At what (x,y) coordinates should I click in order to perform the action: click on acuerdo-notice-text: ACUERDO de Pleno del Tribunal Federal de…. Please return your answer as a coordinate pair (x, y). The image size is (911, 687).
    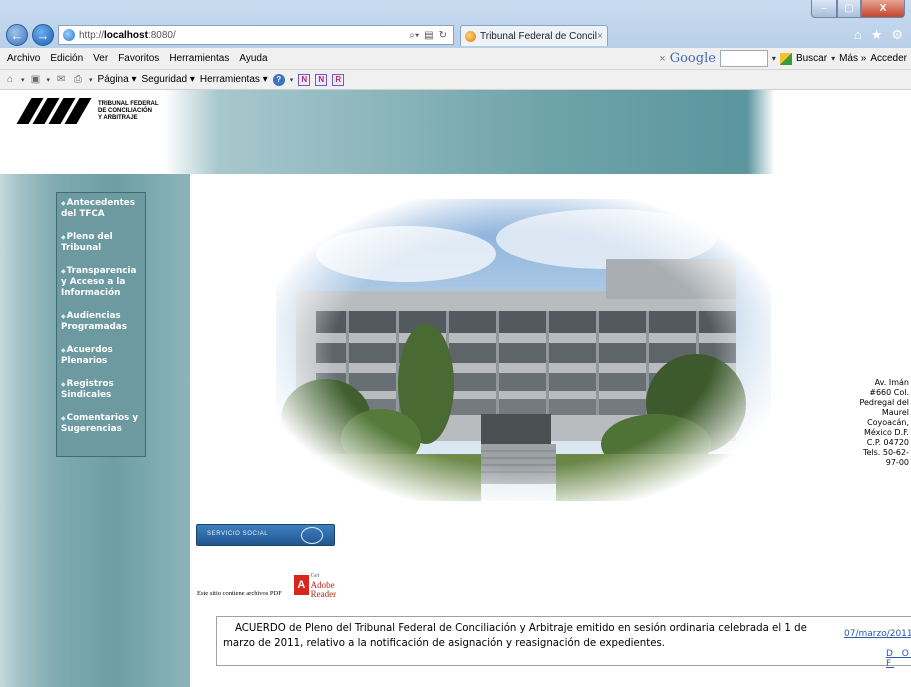
    Looking at the image, I should click on (515, 636).